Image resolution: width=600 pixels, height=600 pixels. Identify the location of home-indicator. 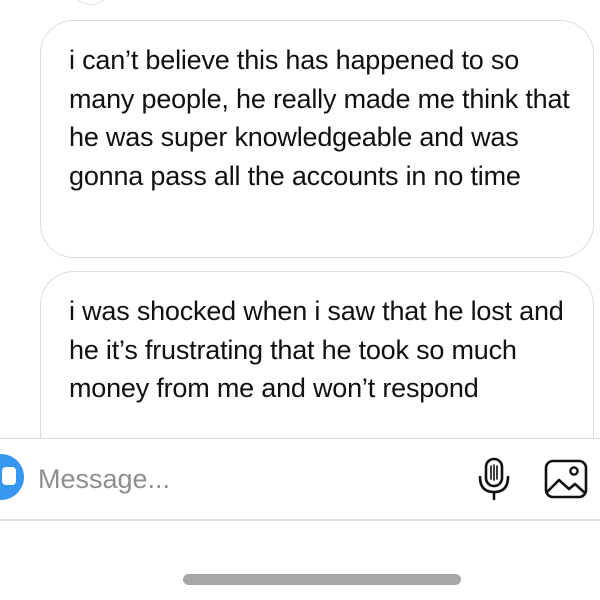
(322, 579).